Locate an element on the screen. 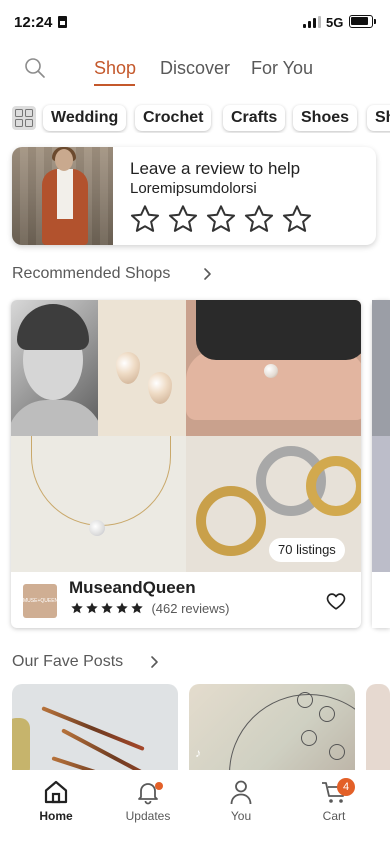  fave-posts-header: Our Fave Posts is located at coordinates (85, 662).